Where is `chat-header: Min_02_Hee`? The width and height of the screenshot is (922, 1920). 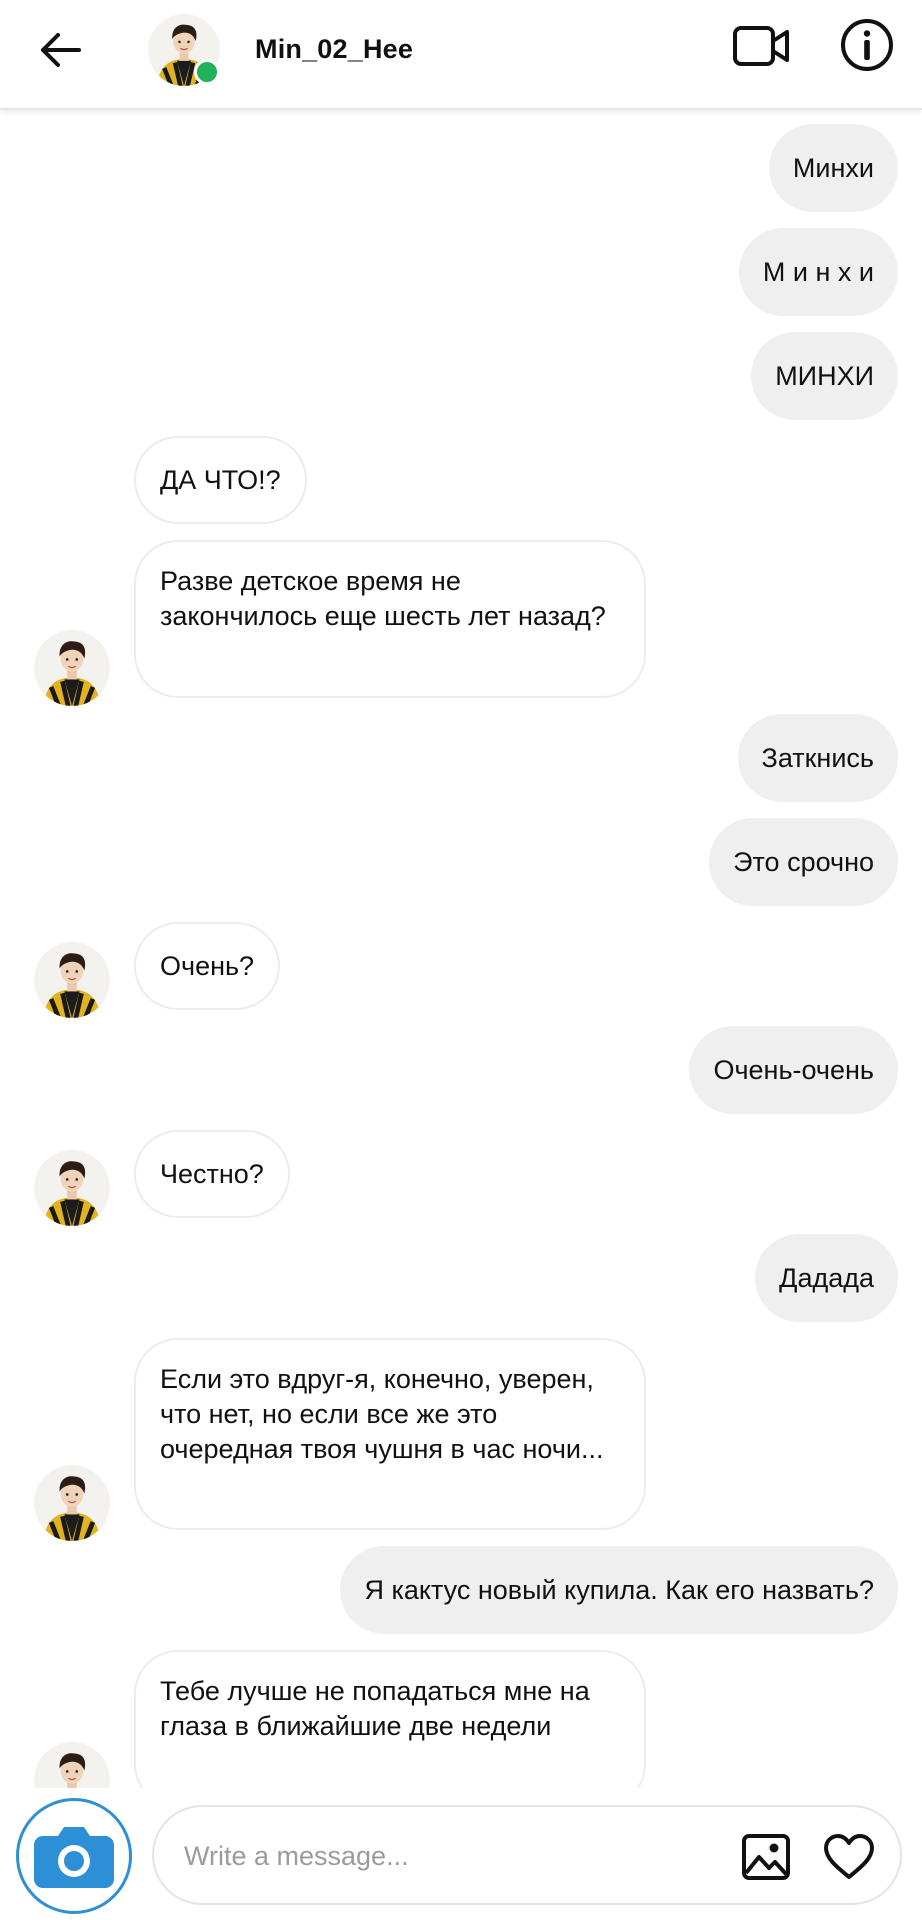 chat-header: Min_02_Hee is located at coordinates (461, 55).